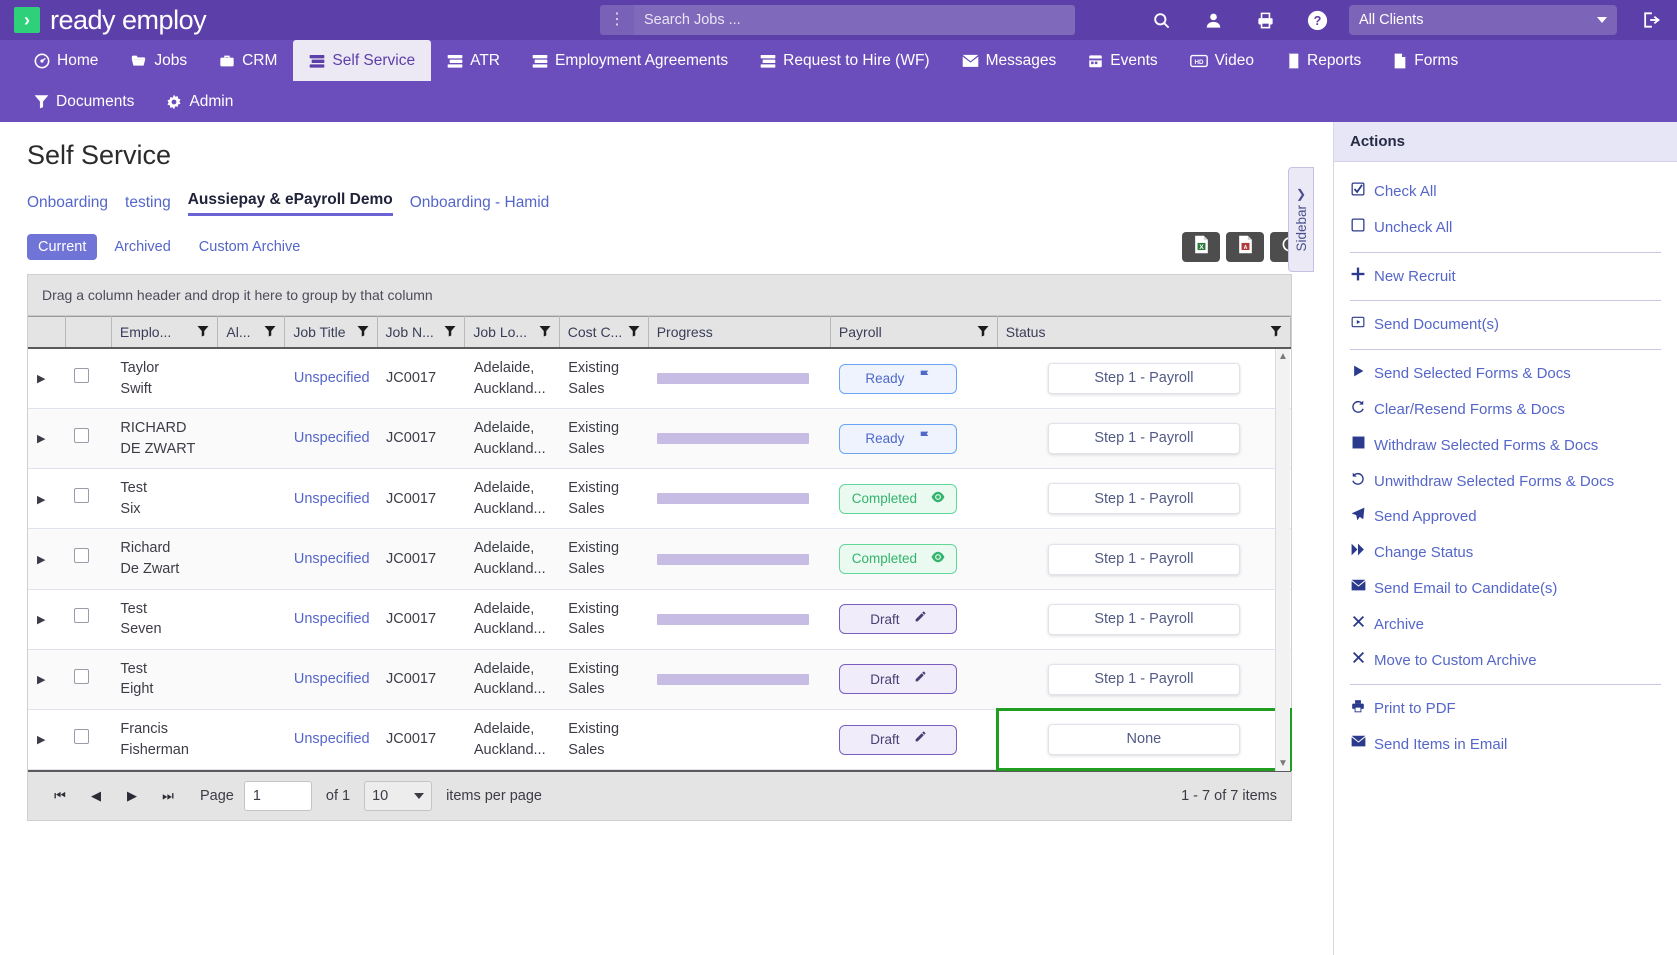 The height and width of the screenshot is (955, 1677). What do you see at coordinates (290, 203) in the screenshot?
I see `subtab-aussiepay-epayroll-demo: Aussiepay & ePayroll Demo` at bounding box center [290, 203].